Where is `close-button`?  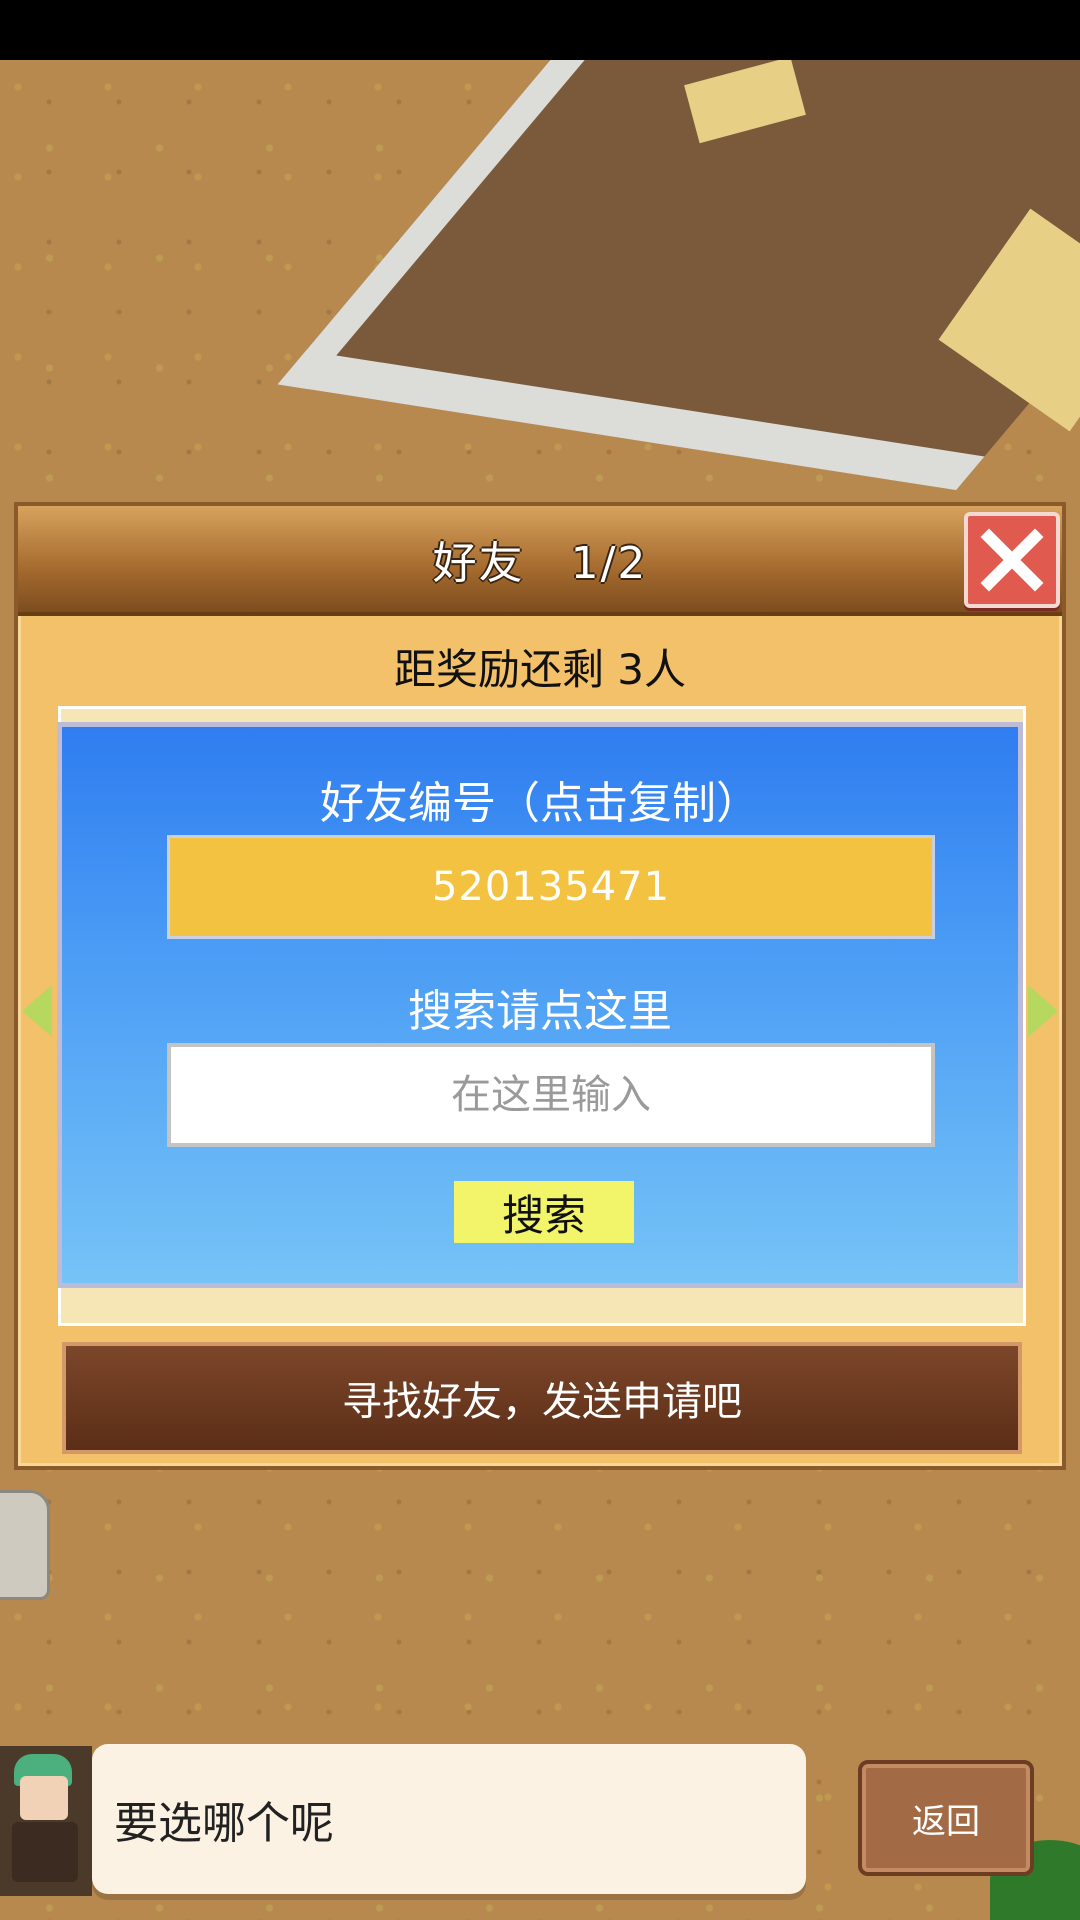
close-button is located at coordinates (1012, 560).